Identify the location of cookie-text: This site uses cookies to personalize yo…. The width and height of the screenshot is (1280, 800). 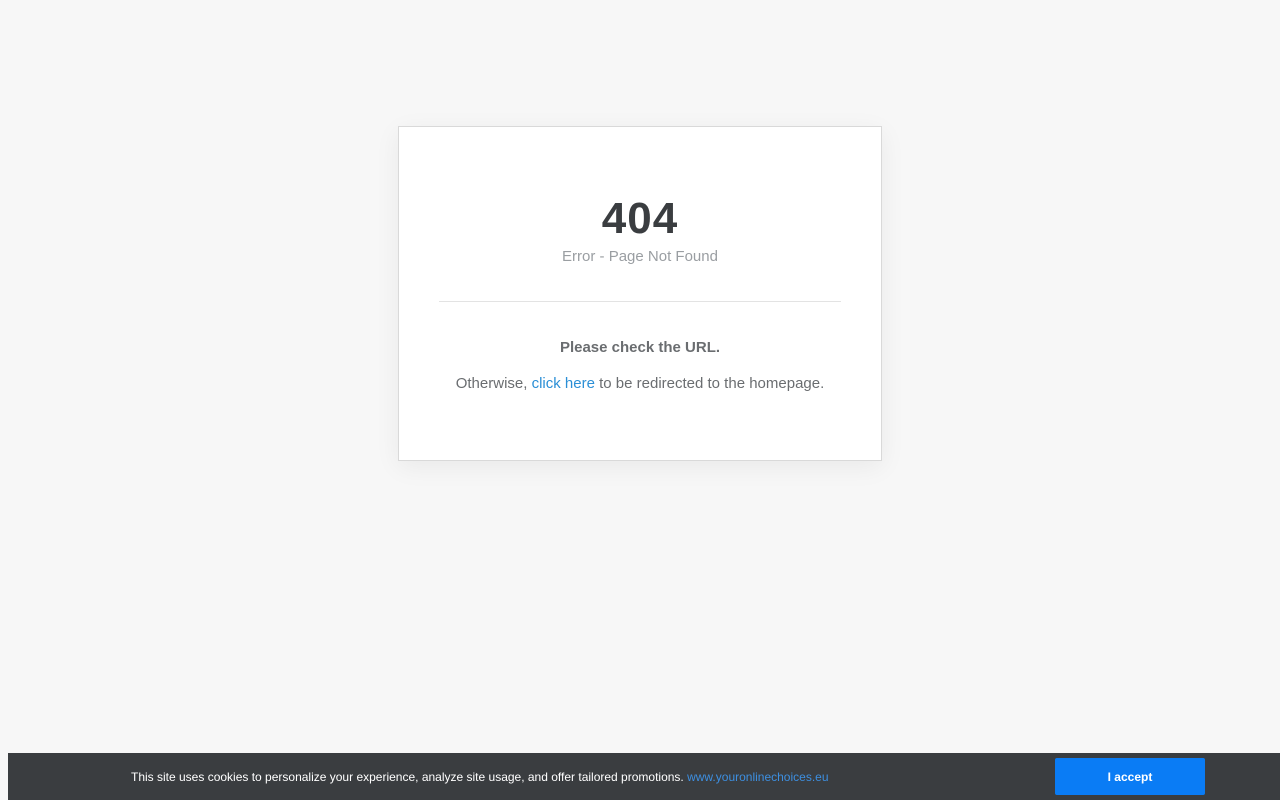
(480, 777).